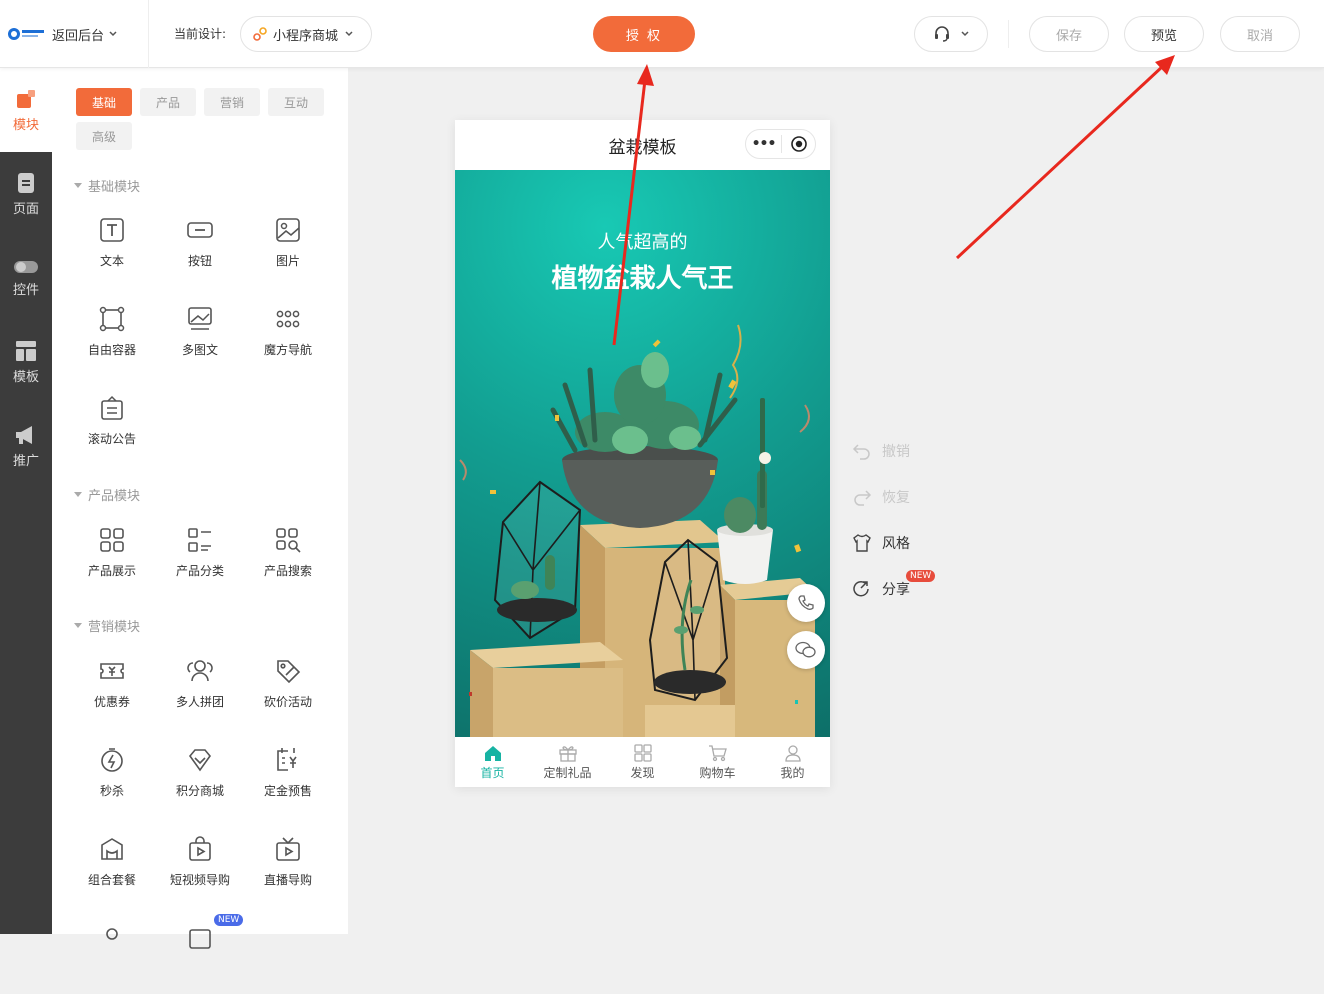  What do you see at coordinates (567, 772) in the screenshot?
I see `tab-label: 定制礼品` at bounding box center [567, 772].